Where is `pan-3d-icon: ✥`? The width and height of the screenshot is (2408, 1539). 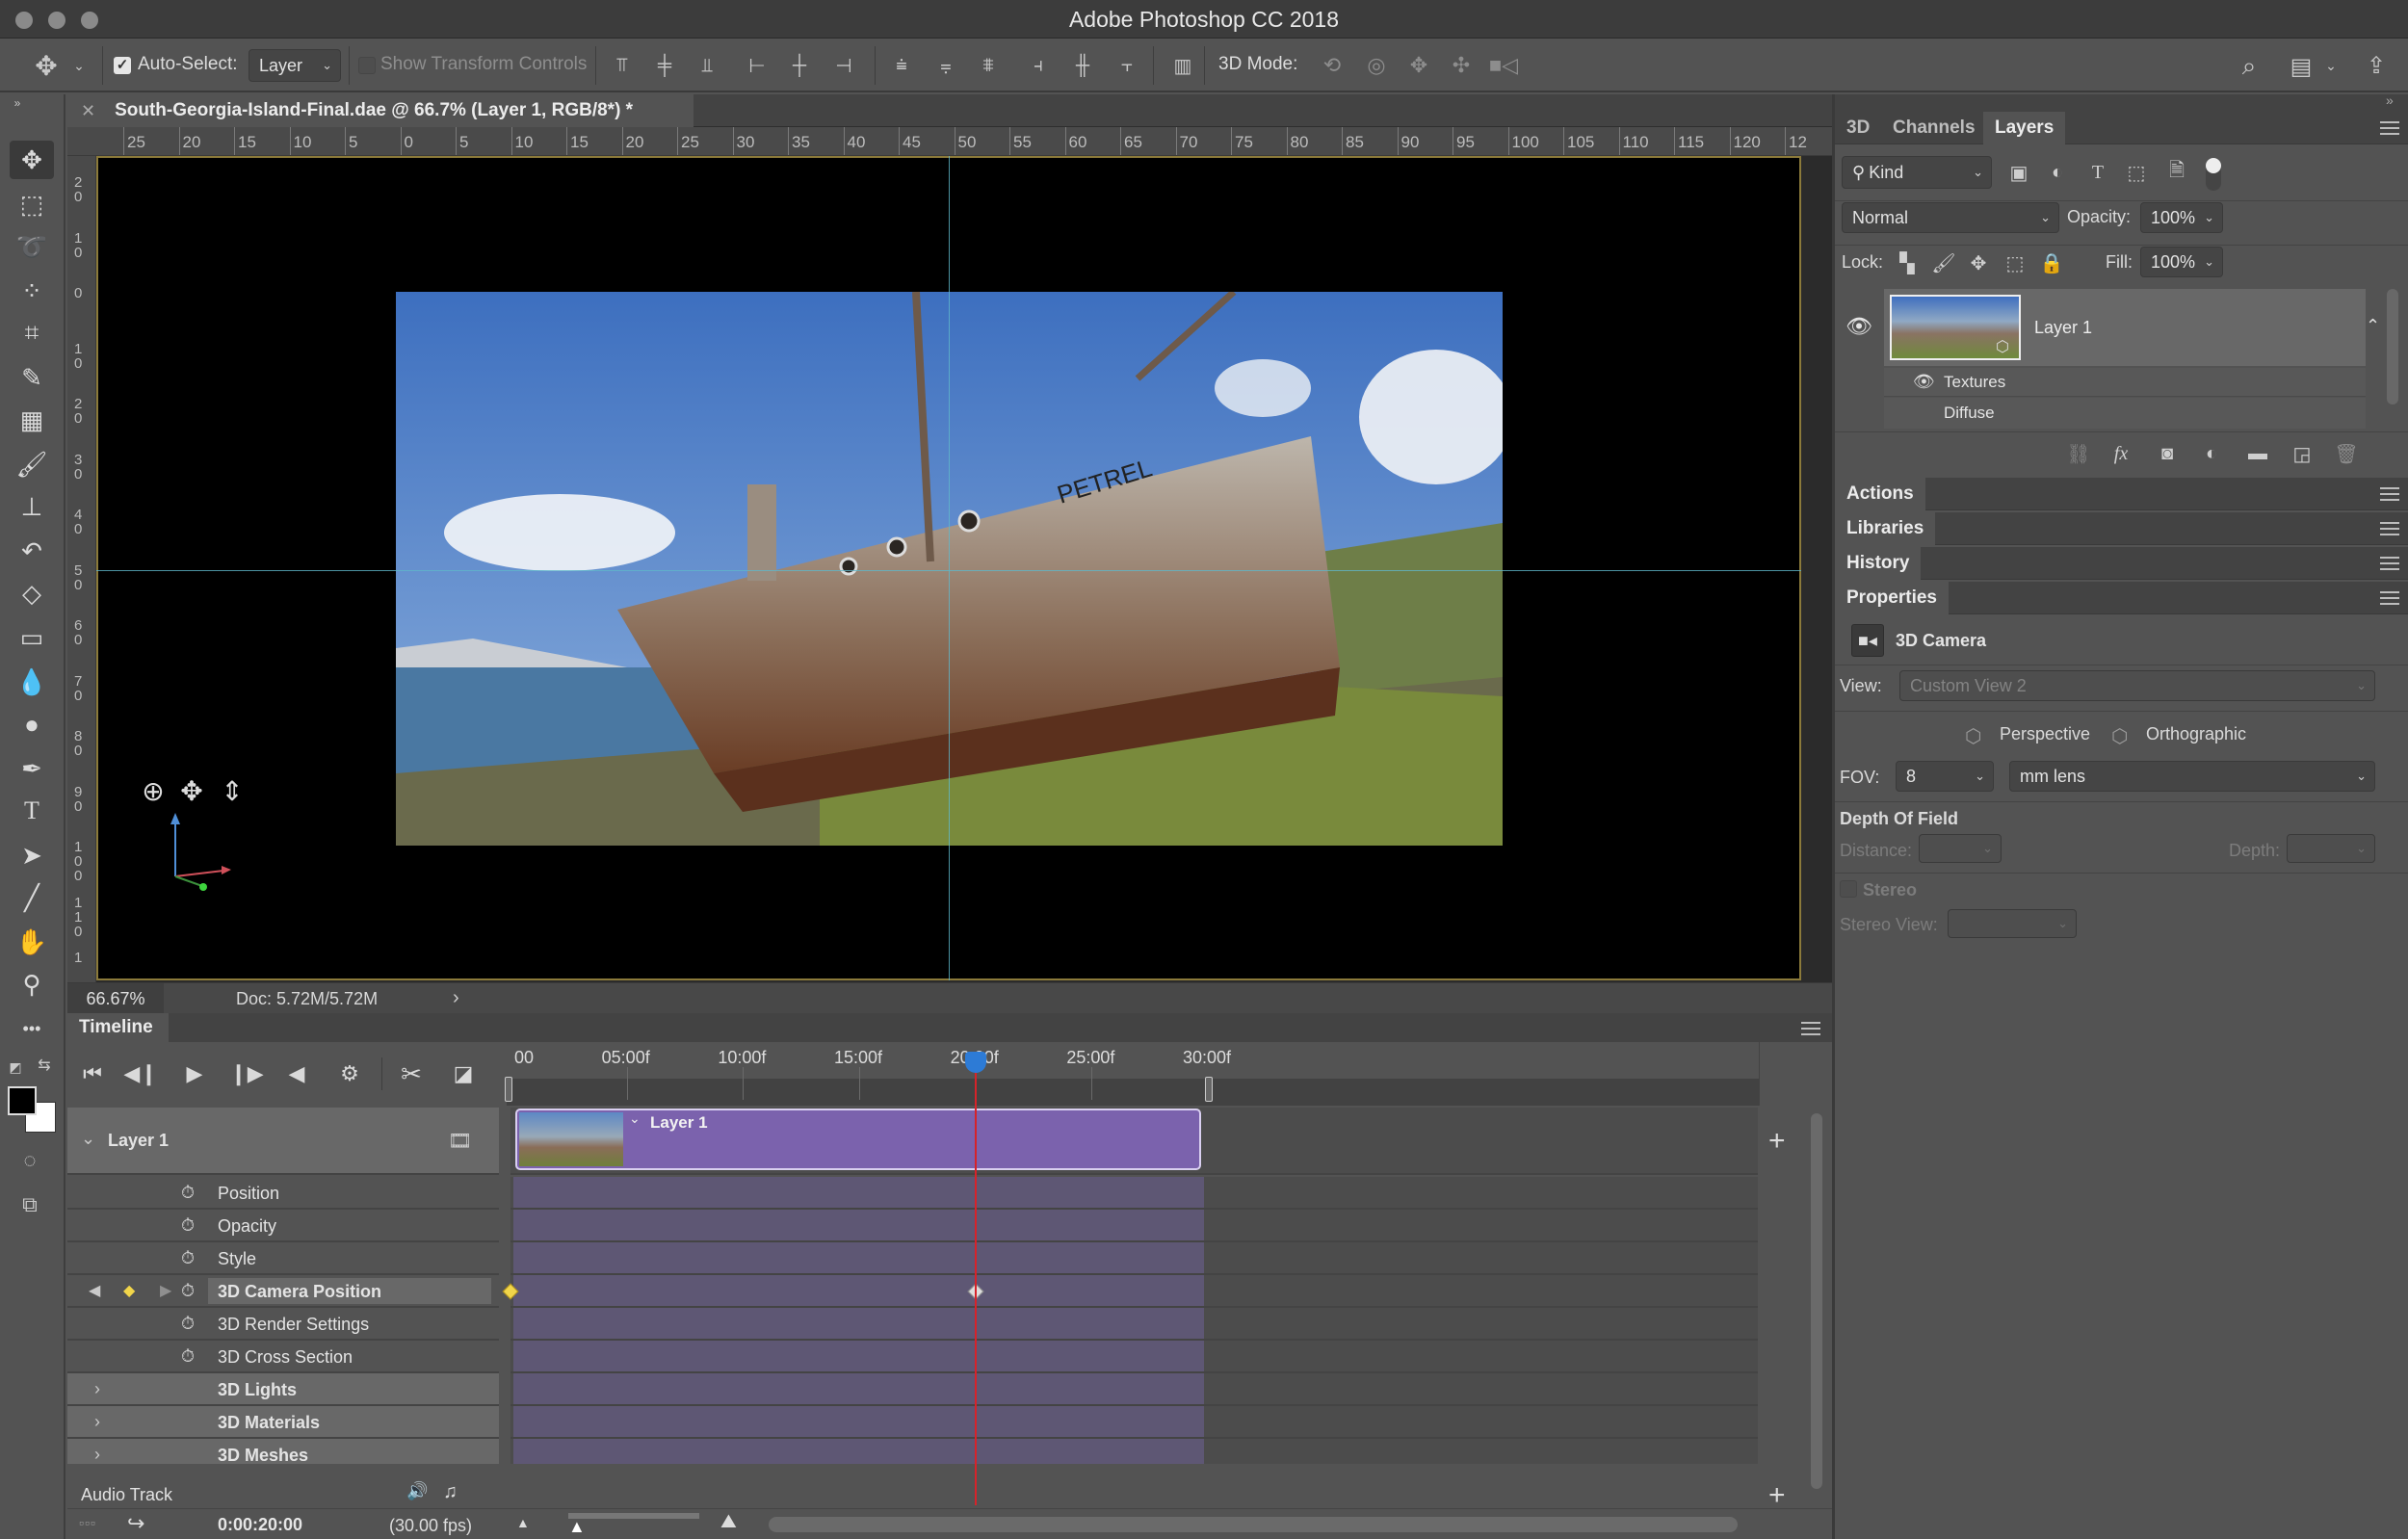
pan-3d-icon: ✥ is located at coordinates (1418, 66).